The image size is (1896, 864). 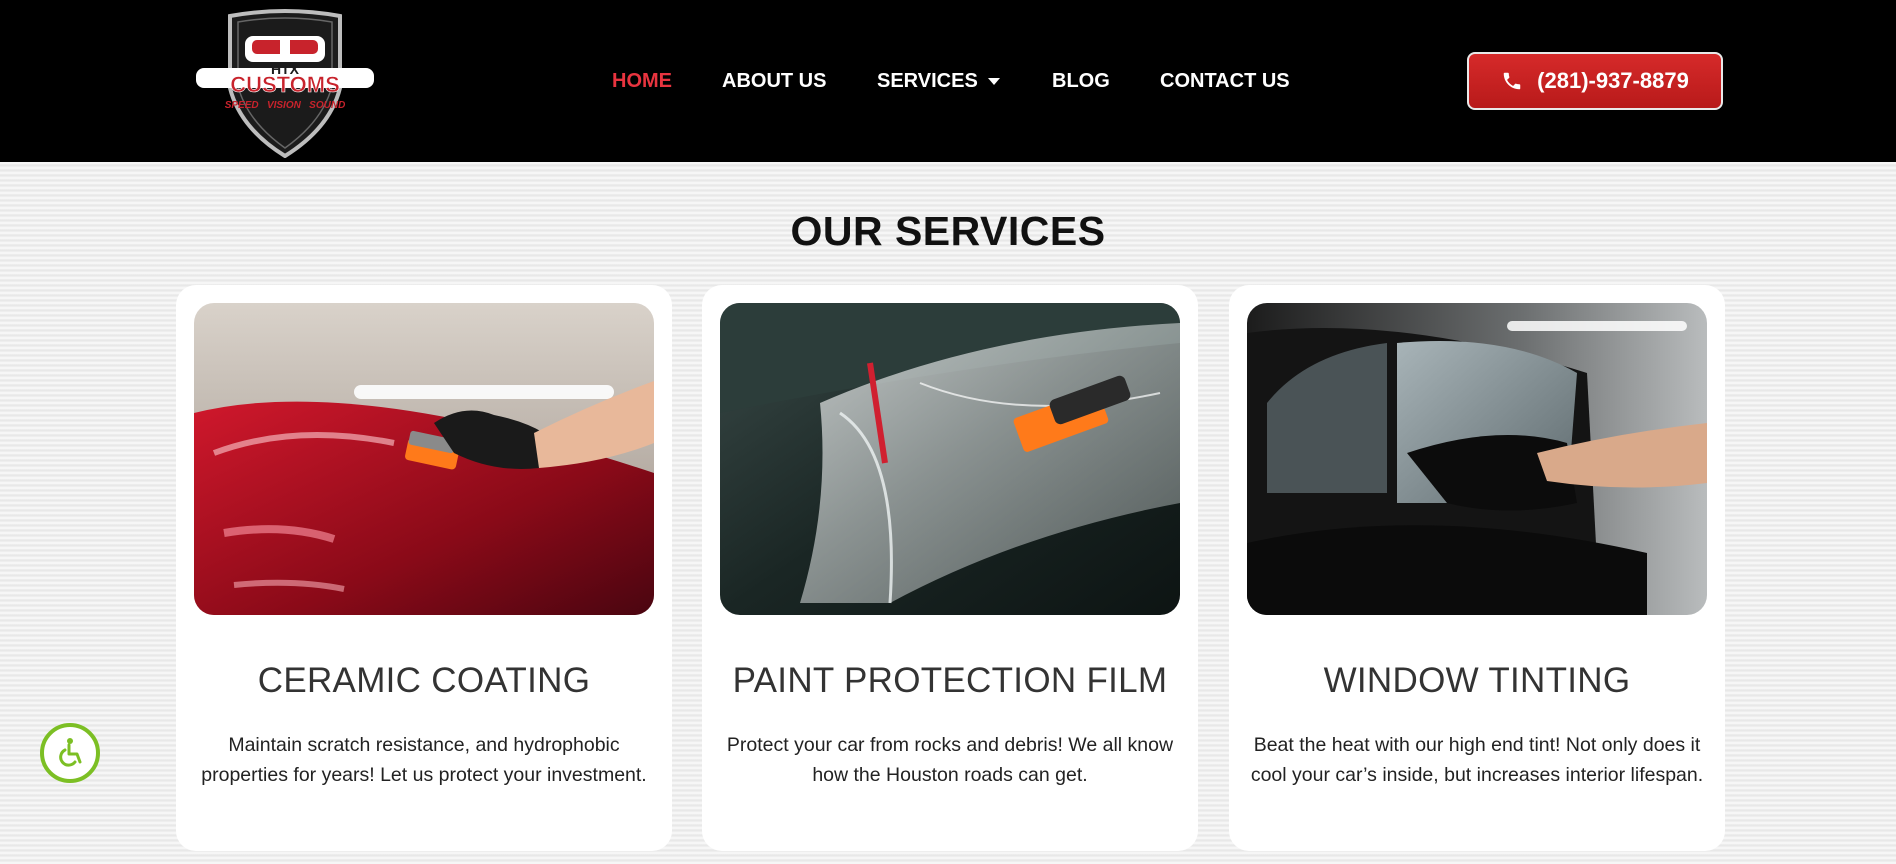 What do you see at coordinates (642, 81) in the screenshot?
I see `nav-home: HOME` at bounding box center [642, 81].